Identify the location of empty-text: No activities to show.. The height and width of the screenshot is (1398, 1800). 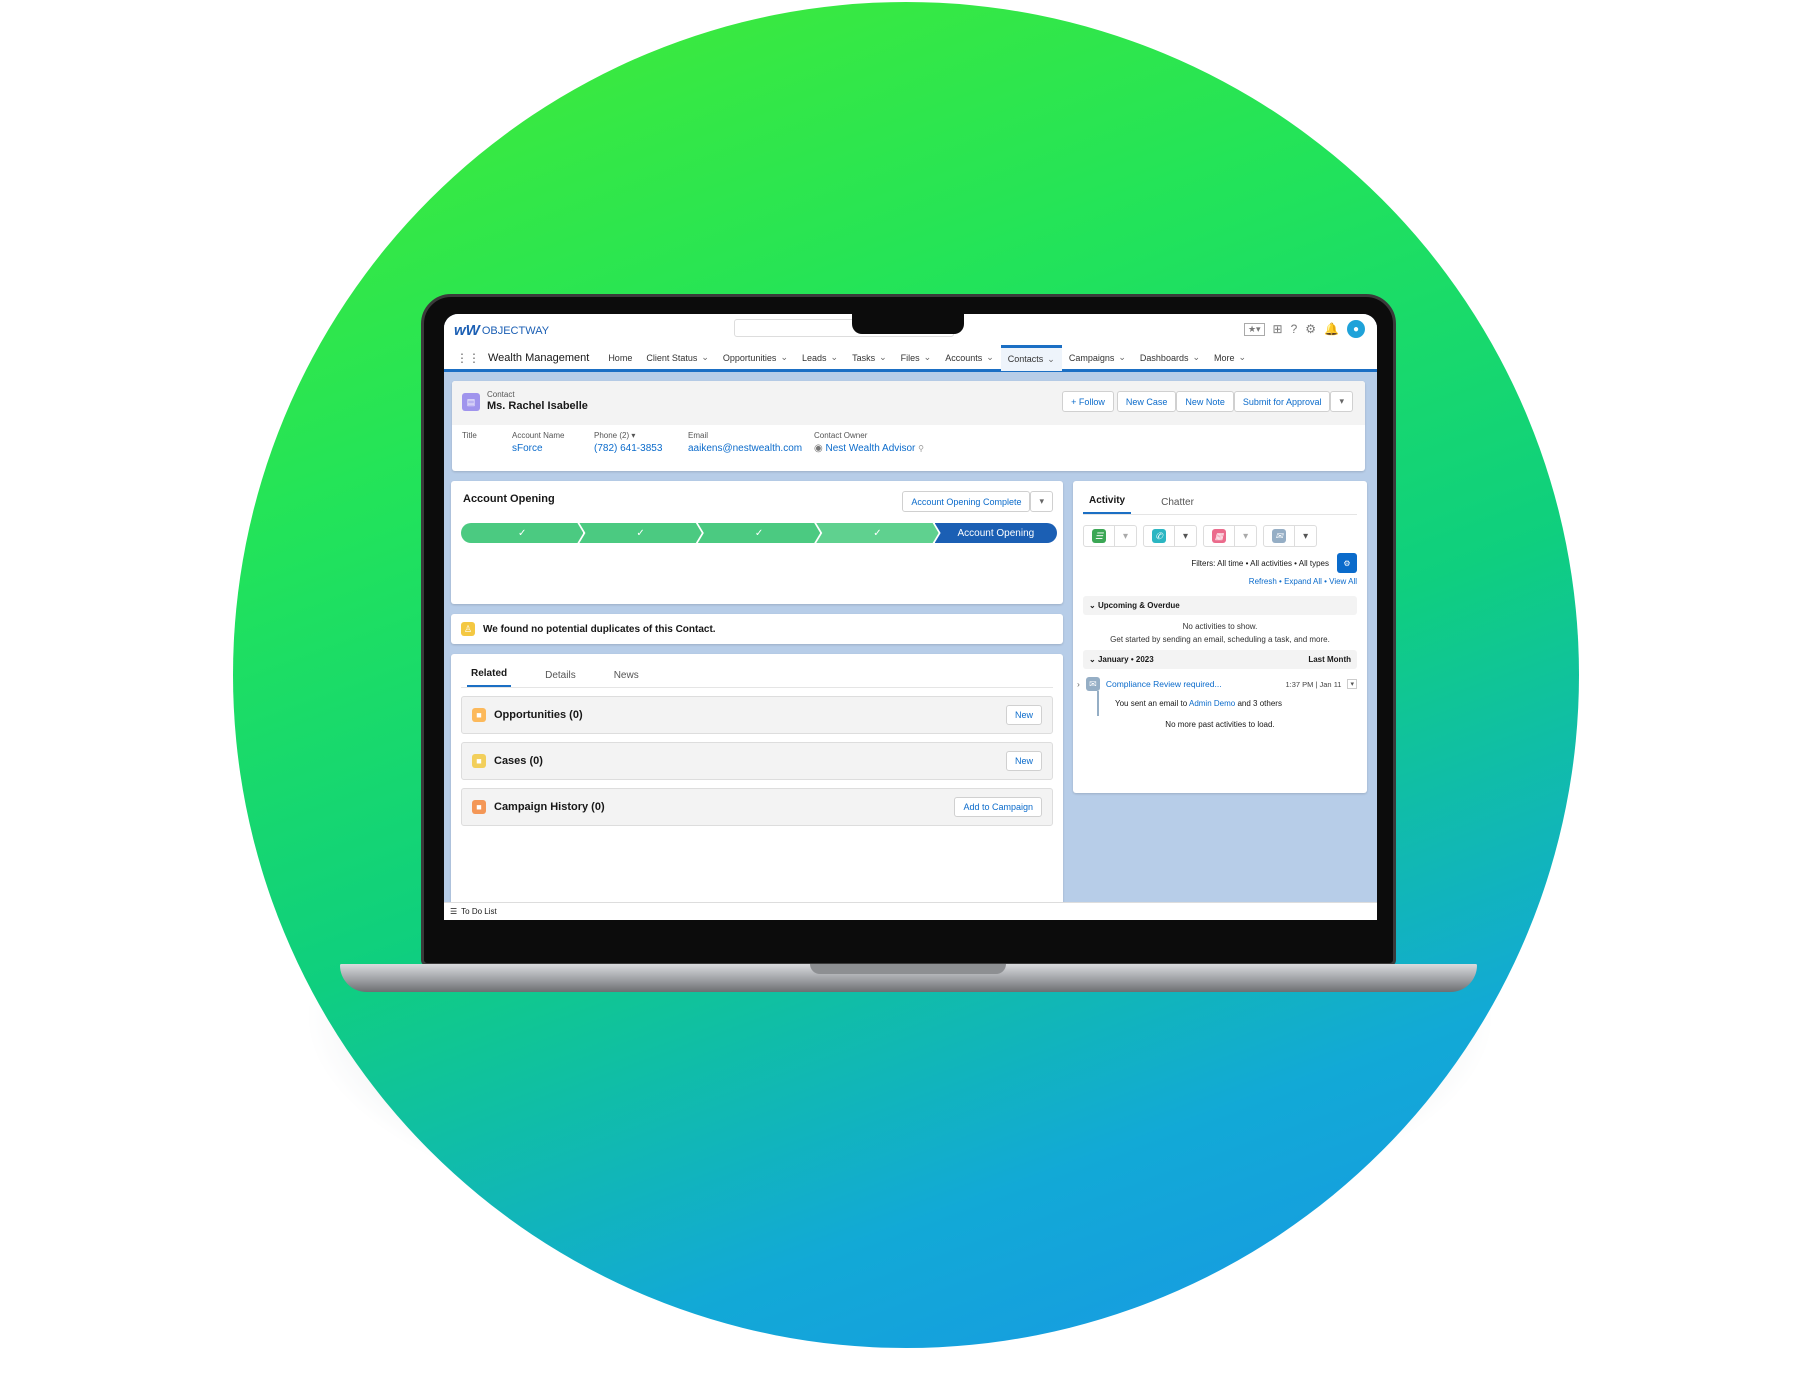
(1220, 626).